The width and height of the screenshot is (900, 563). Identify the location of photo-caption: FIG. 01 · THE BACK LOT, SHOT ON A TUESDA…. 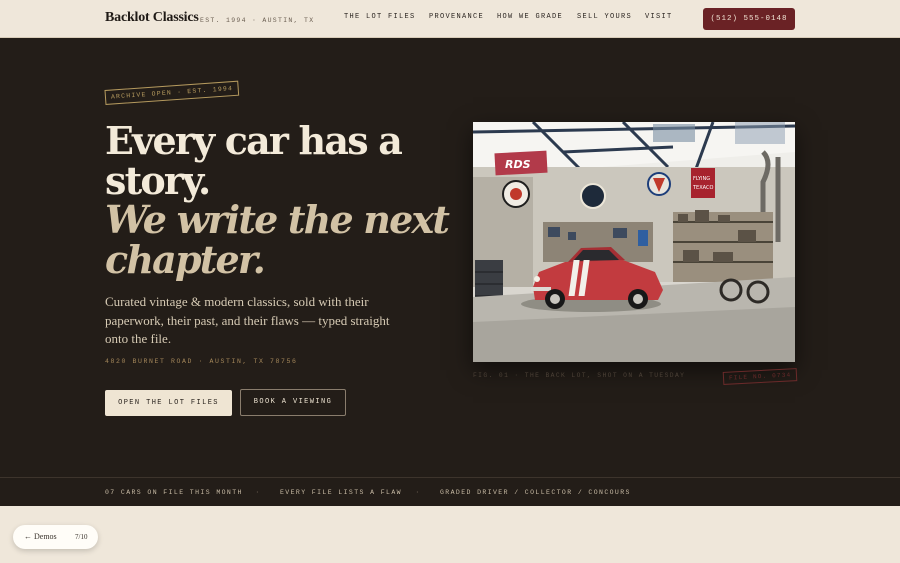
(579, 375).